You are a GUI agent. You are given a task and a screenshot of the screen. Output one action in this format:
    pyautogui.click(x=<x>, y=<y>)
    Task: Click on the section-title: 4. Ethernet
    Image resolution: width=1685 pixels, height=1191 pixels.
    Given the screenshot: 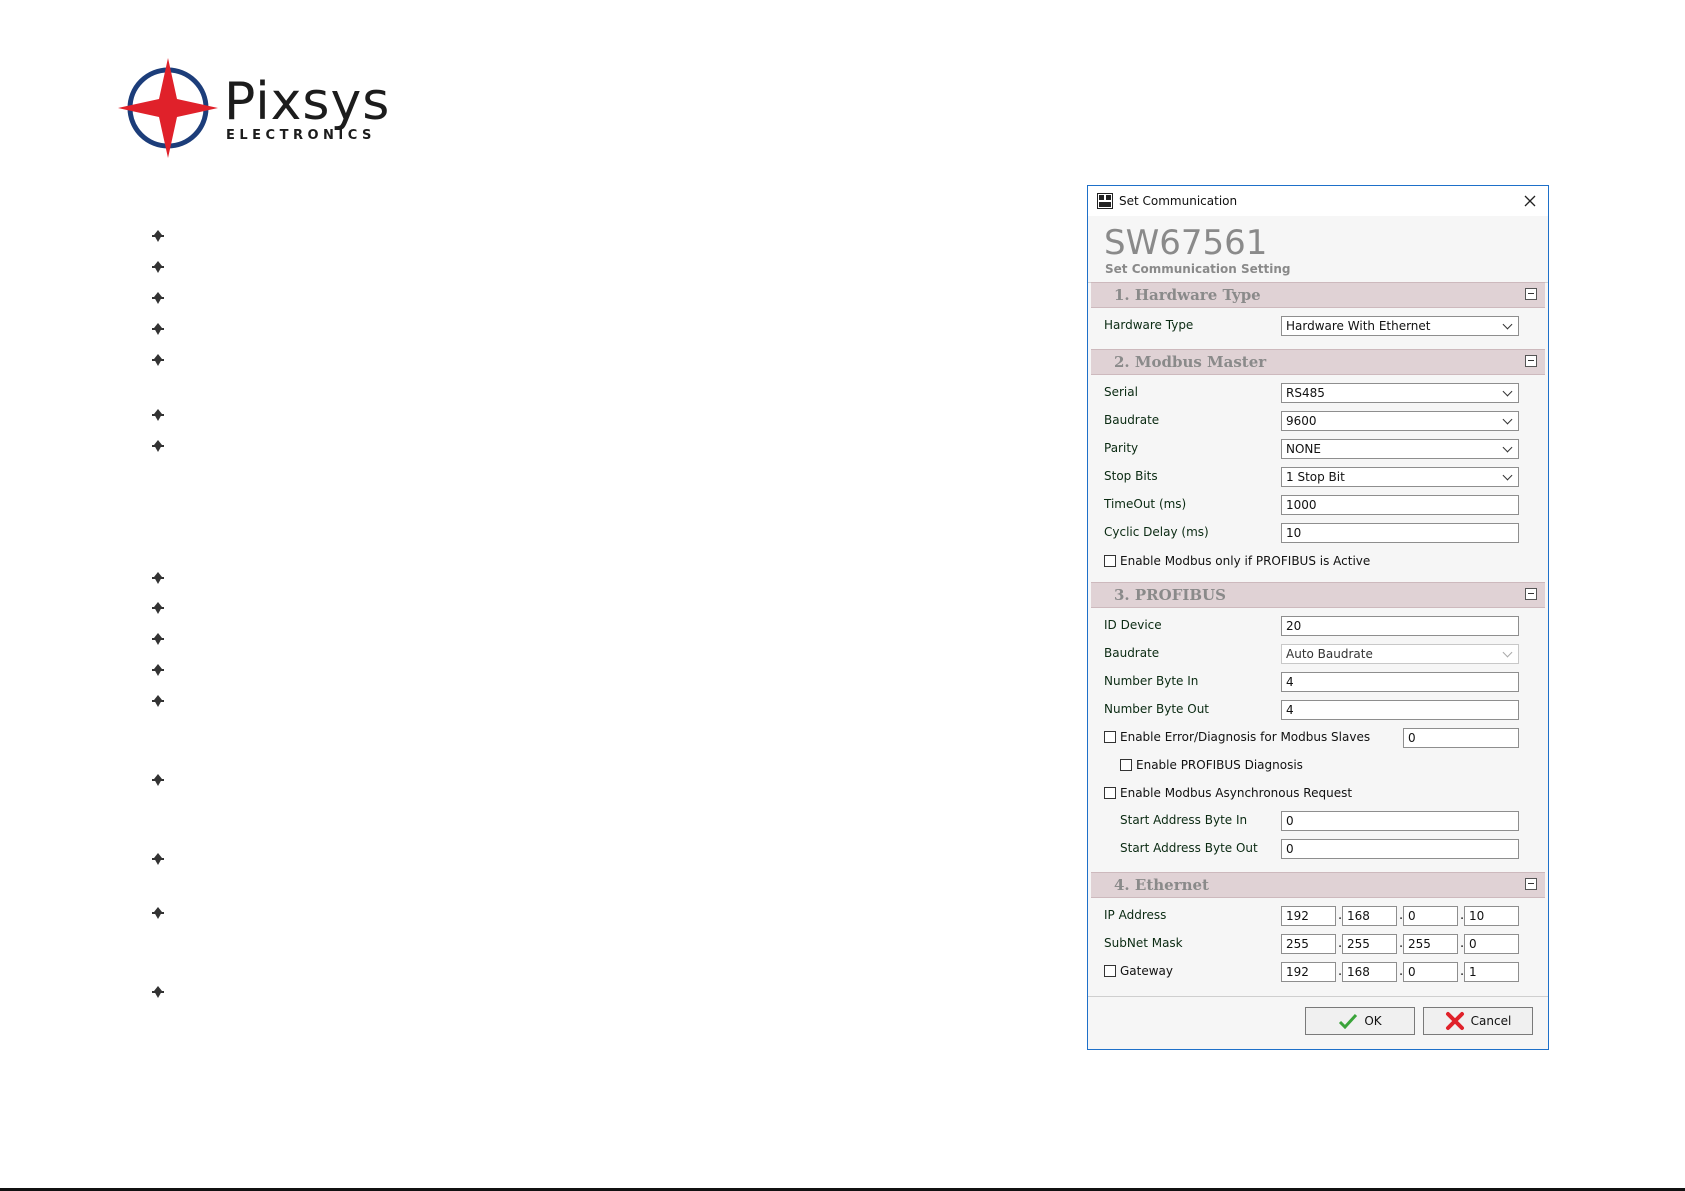 What is the action you would take?
    pyautogui.click(x=1161, y=885)
    